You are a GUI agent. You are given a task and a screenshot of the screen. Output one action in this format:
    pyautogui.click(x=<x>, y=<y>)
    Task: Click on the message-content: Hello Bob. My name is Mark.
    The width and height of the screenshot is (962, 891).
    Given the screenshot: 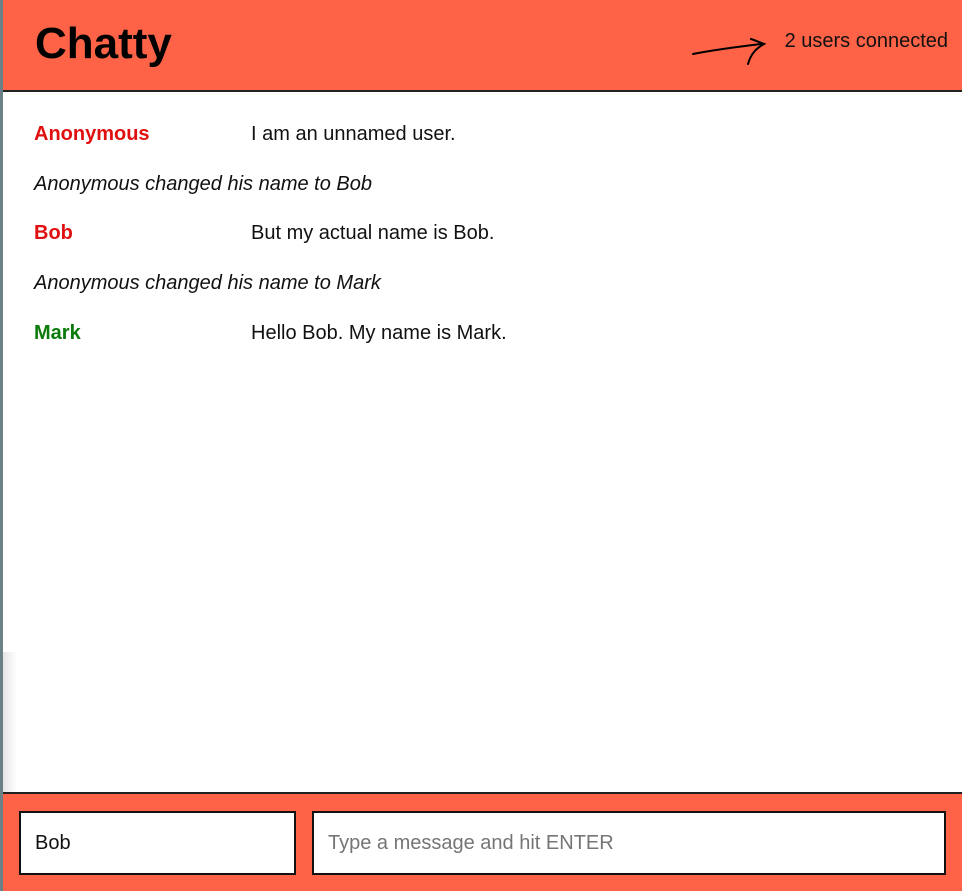 What is the action you would take?
    pyautogui.click(x=379, y=333)
    